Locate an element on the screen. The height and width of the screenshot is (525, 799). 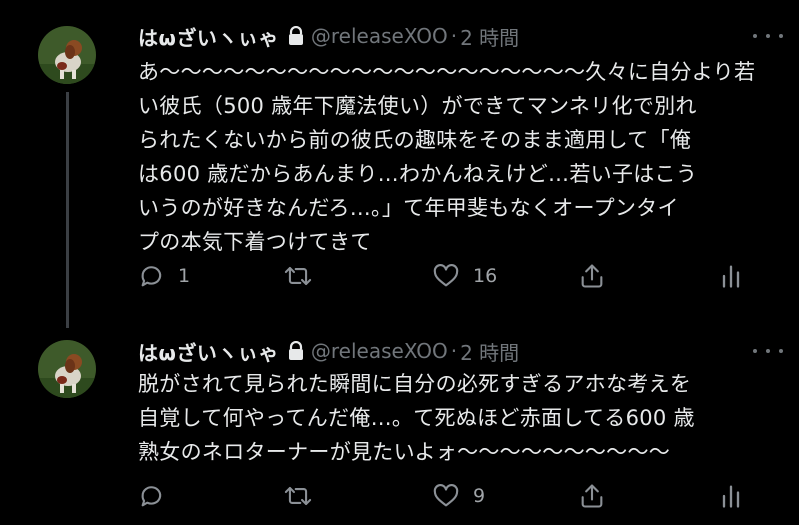
action-bar: 1 16 is located at coordinates (443, 276).